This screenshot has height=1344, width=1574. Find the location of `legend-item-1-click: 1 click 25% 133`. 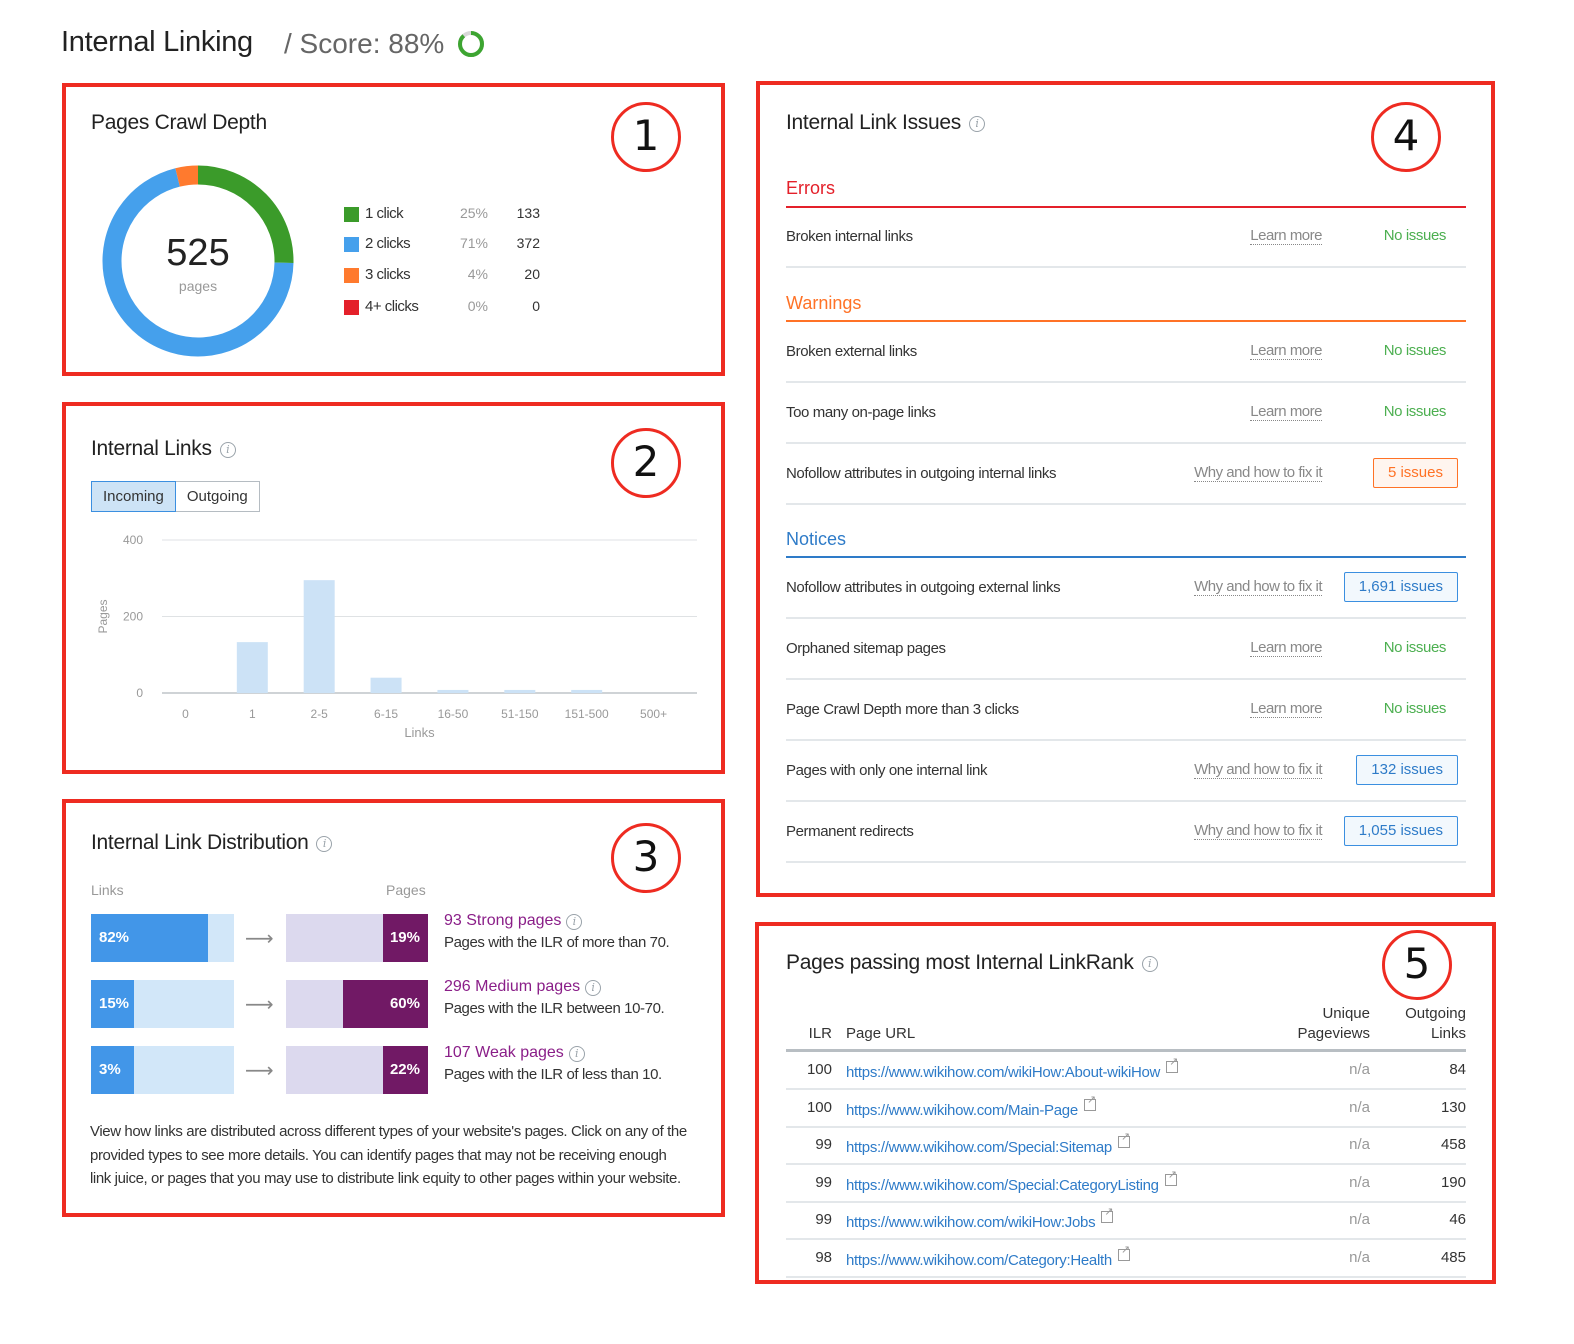

legend-item-1-click: 1 click 25% 133 is located at coordinates (444, 215).